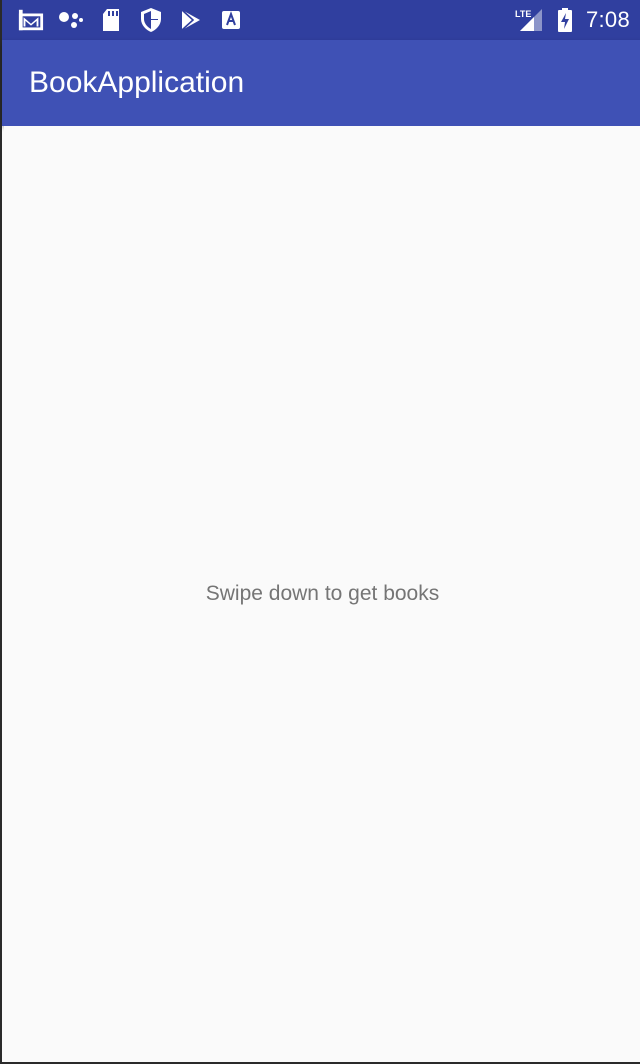 This screenshot has height=1064, width=640. What do you see at coordinates (529, 20) in the screenshot?
I see `lte-signal-icon: LTE` at bounding box center [529, 20].